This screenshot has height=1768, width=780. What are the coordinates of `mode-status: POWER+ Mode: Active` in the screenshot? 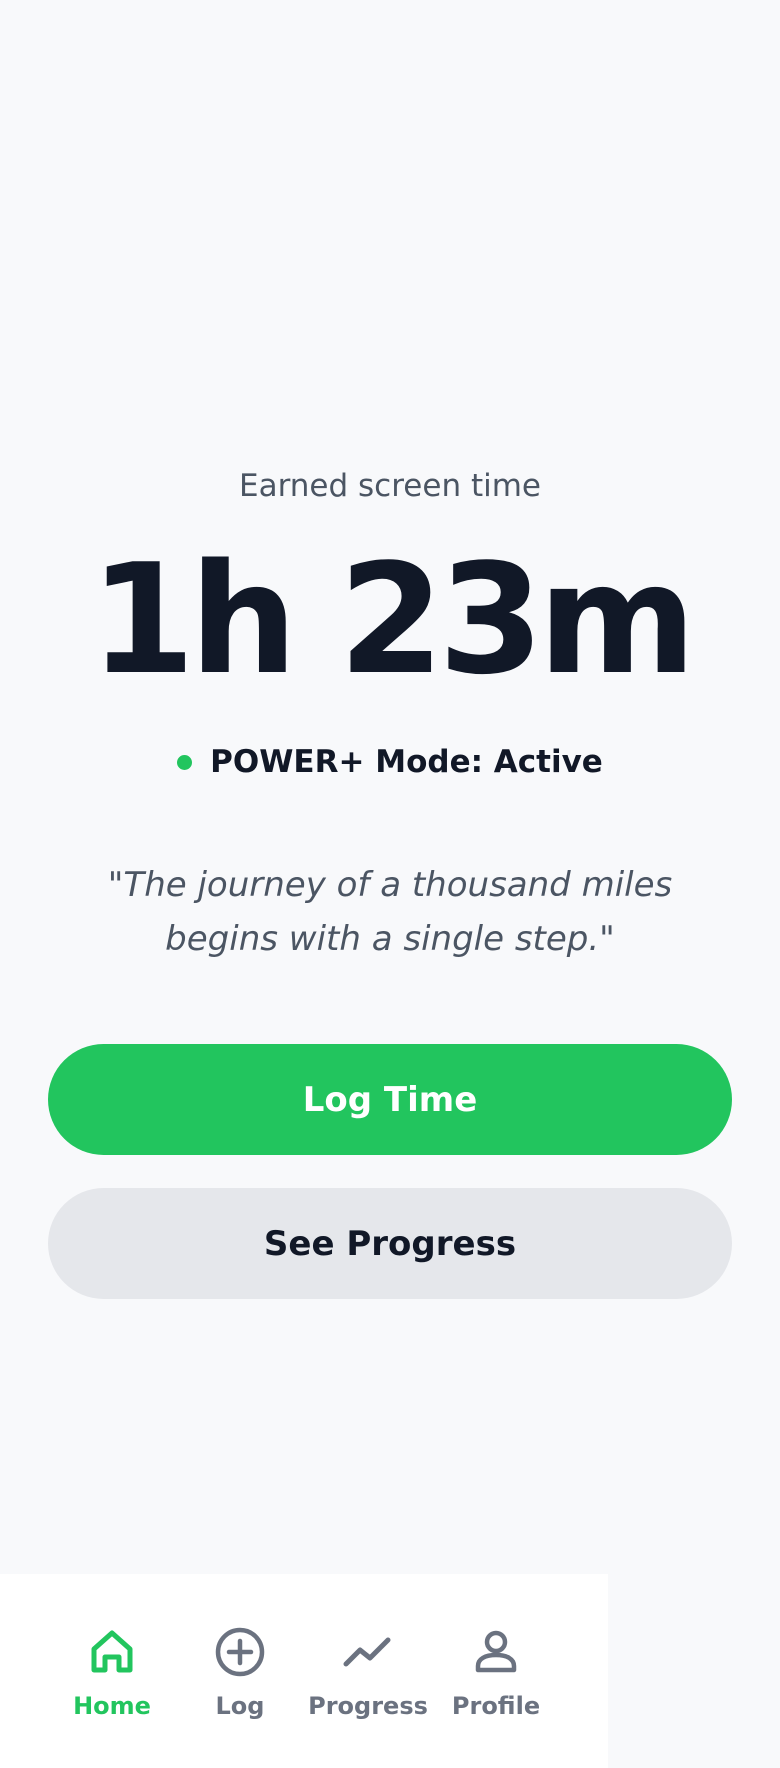 It's located at (390, 762).